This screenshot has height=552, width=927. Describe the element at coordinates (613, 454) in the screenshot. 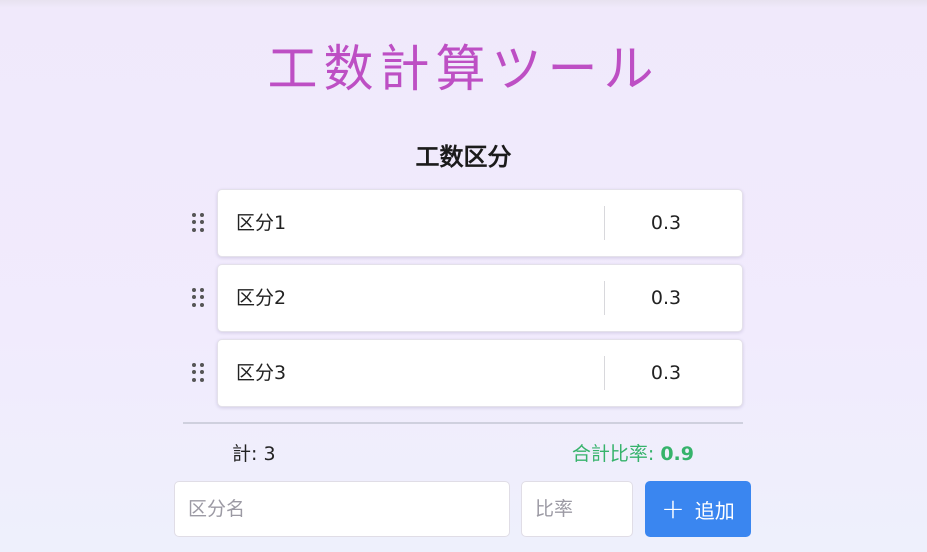

I see `total-ratio-label: 合計比率:` at that location.